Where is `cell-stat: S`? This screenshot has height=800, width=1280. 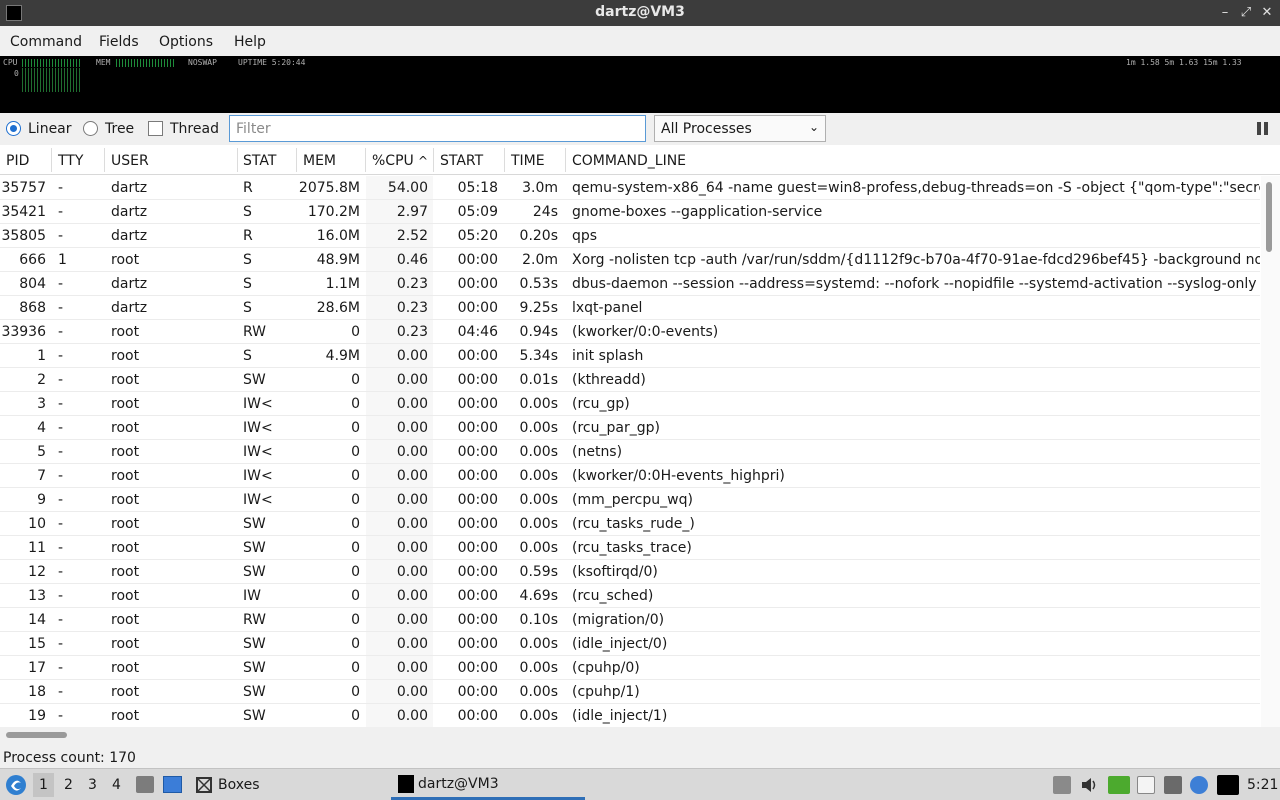 cell-stat: S is located at coordinates (247, 356).